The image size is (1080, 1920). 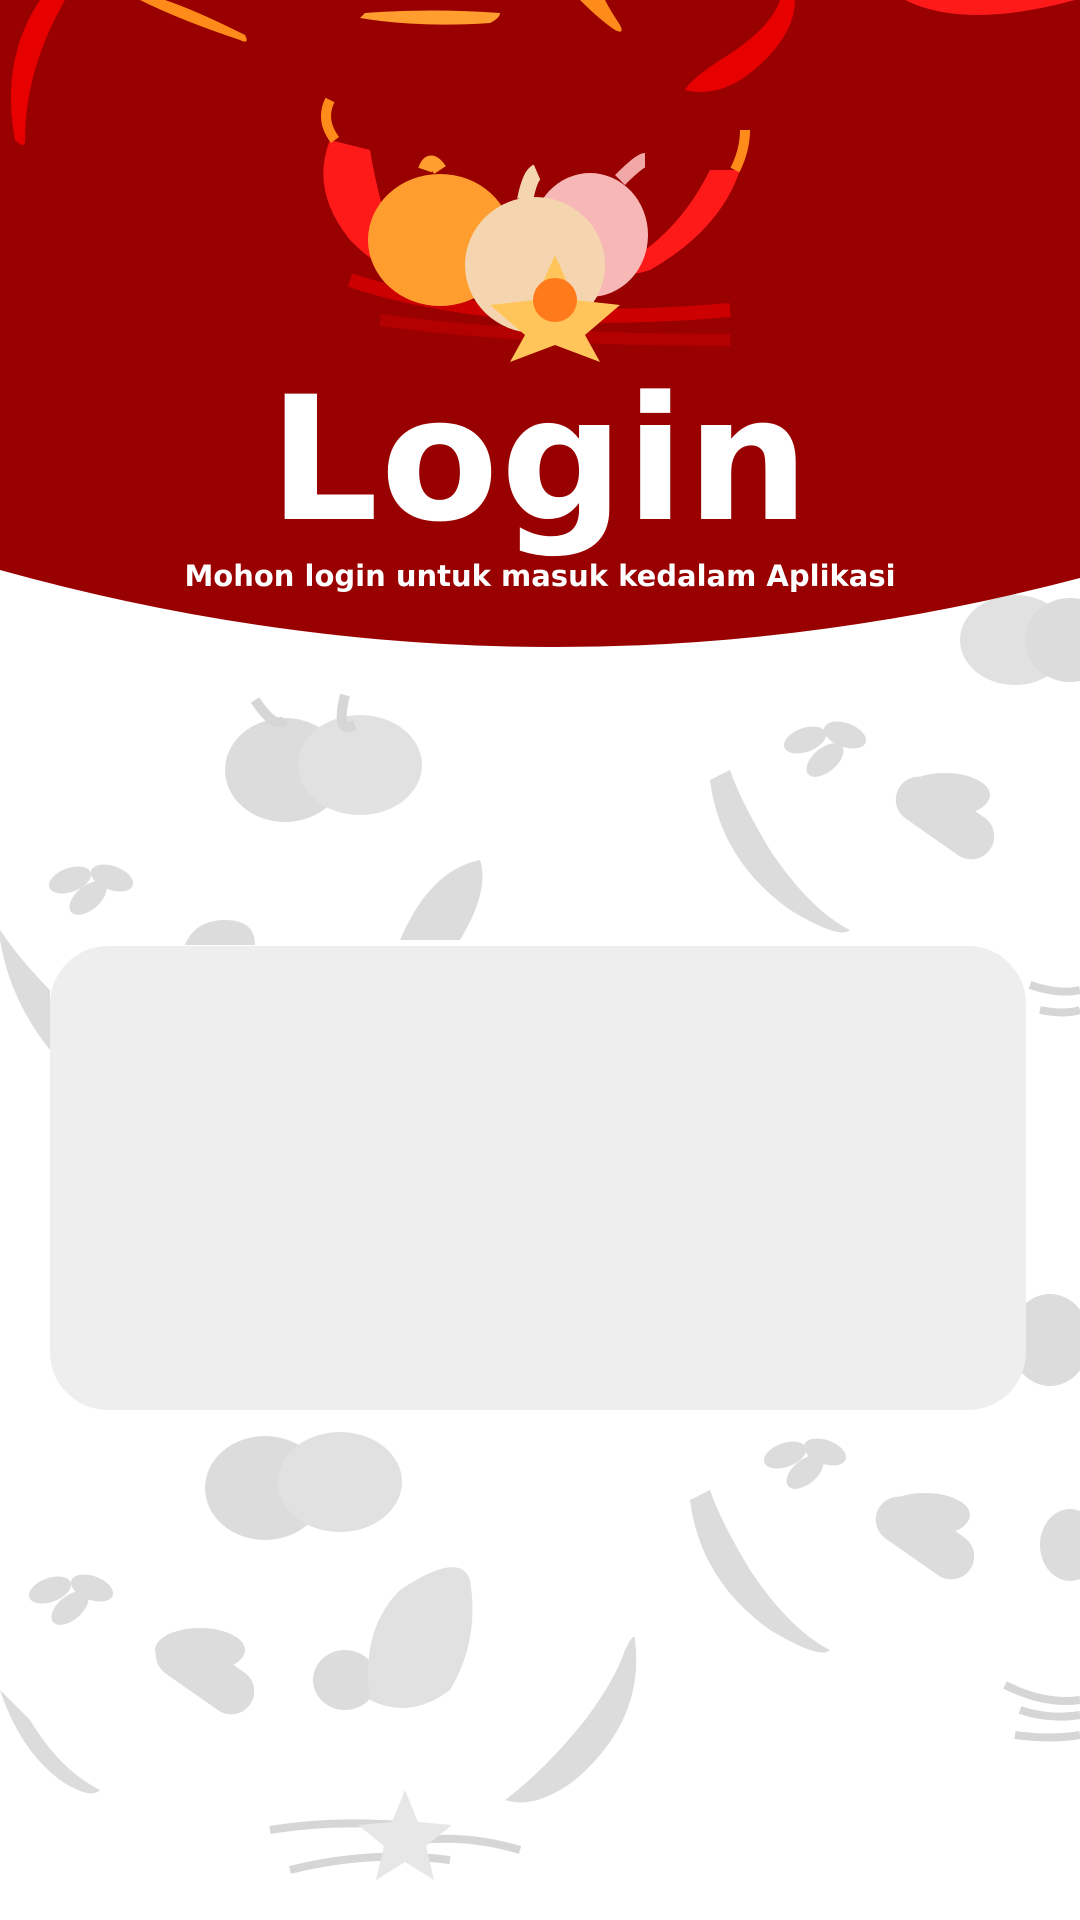 I want to click on page-title: Login, so click(x=540, y=459).